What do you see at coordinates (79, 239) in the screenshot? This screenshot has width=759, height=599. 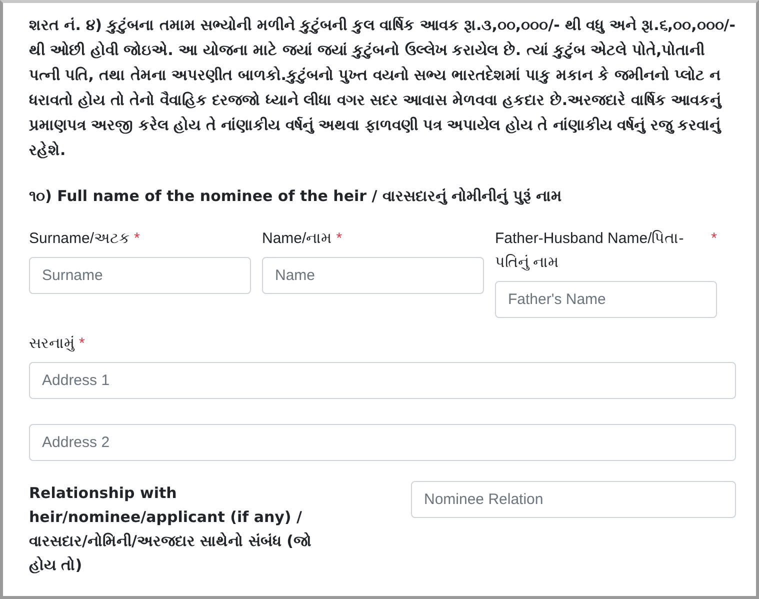 I see `field-label: Surname/અટક` at bounding box center [79, 239].